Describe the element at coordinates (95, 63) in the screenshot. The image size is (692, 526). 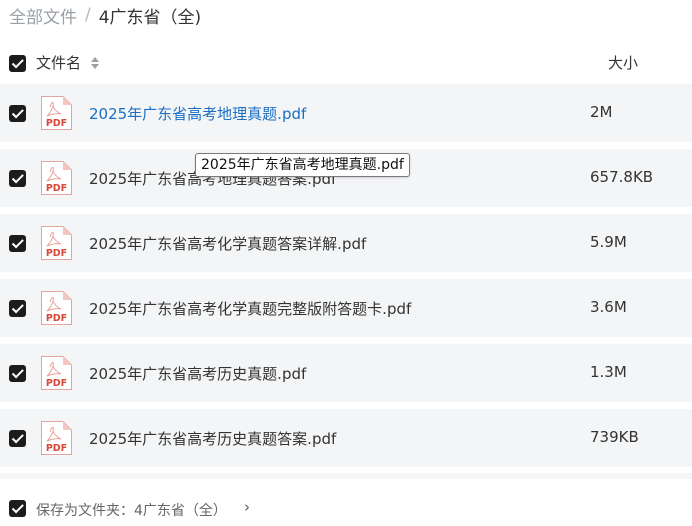
I see `sort-icon` at that location.